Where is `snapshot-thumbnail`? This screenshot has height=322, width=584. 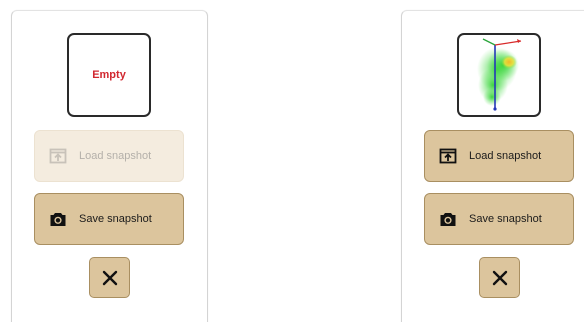
snapshot-thumbnail is located at coordinates (499, 75).